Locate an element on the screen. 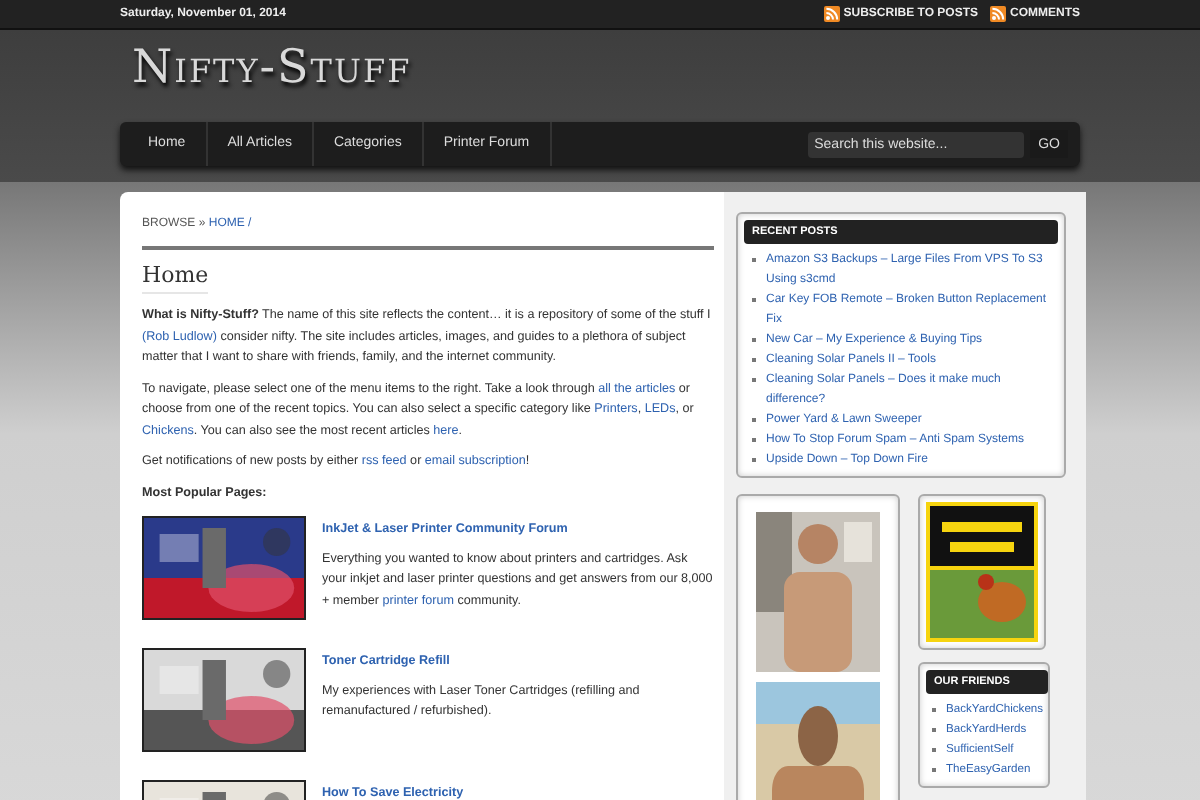  site-logo: Nifty-Stuff is located at coordinates (266, 76).